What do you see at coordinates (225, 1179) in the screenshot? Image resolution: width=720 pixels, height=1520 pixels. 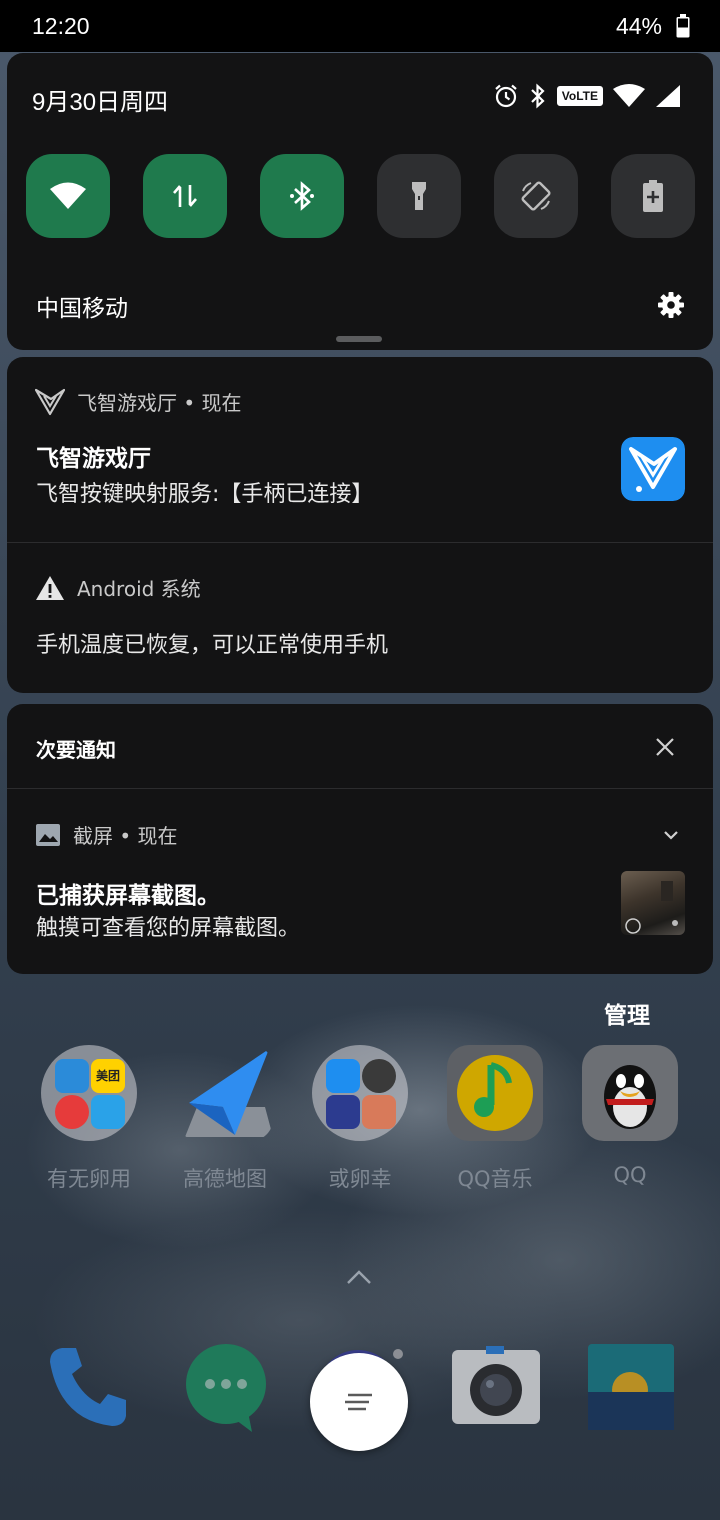 I see `home-app-label: 高德地图` at bounding box center [225, 1179].